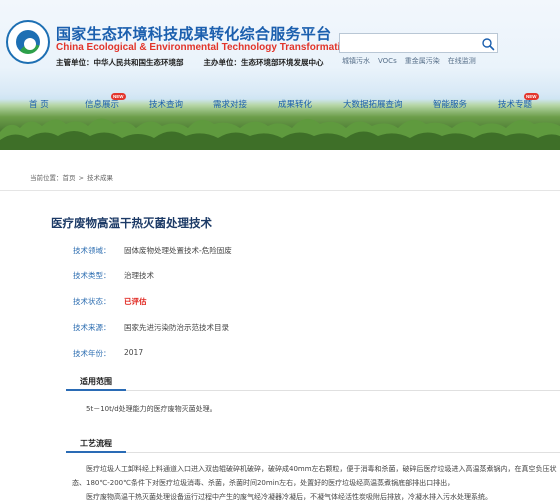 The height and width of the screenshot is (504, 560). I want to click on sponsor-name: 中华人民共和国生态环境部, so click(138, 62).